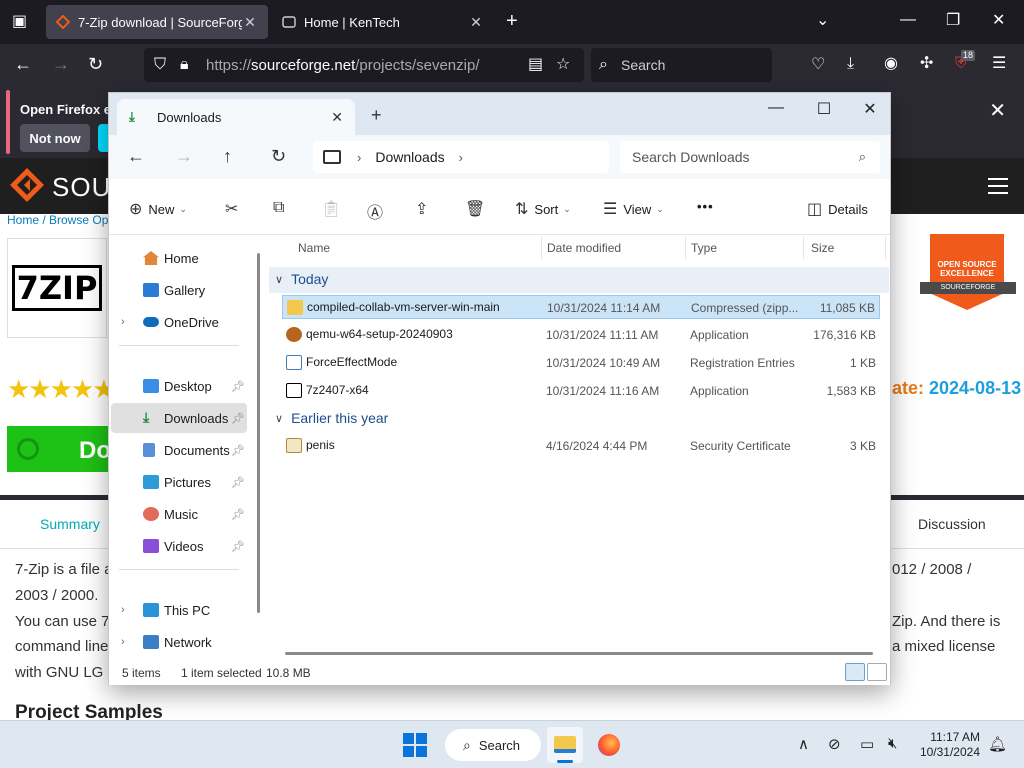 The image size is (1024, 768). What do you see at coordinates (227, 156) in the screenshot?
I see `up-icon: ↑` at bounding box center [227, 156].